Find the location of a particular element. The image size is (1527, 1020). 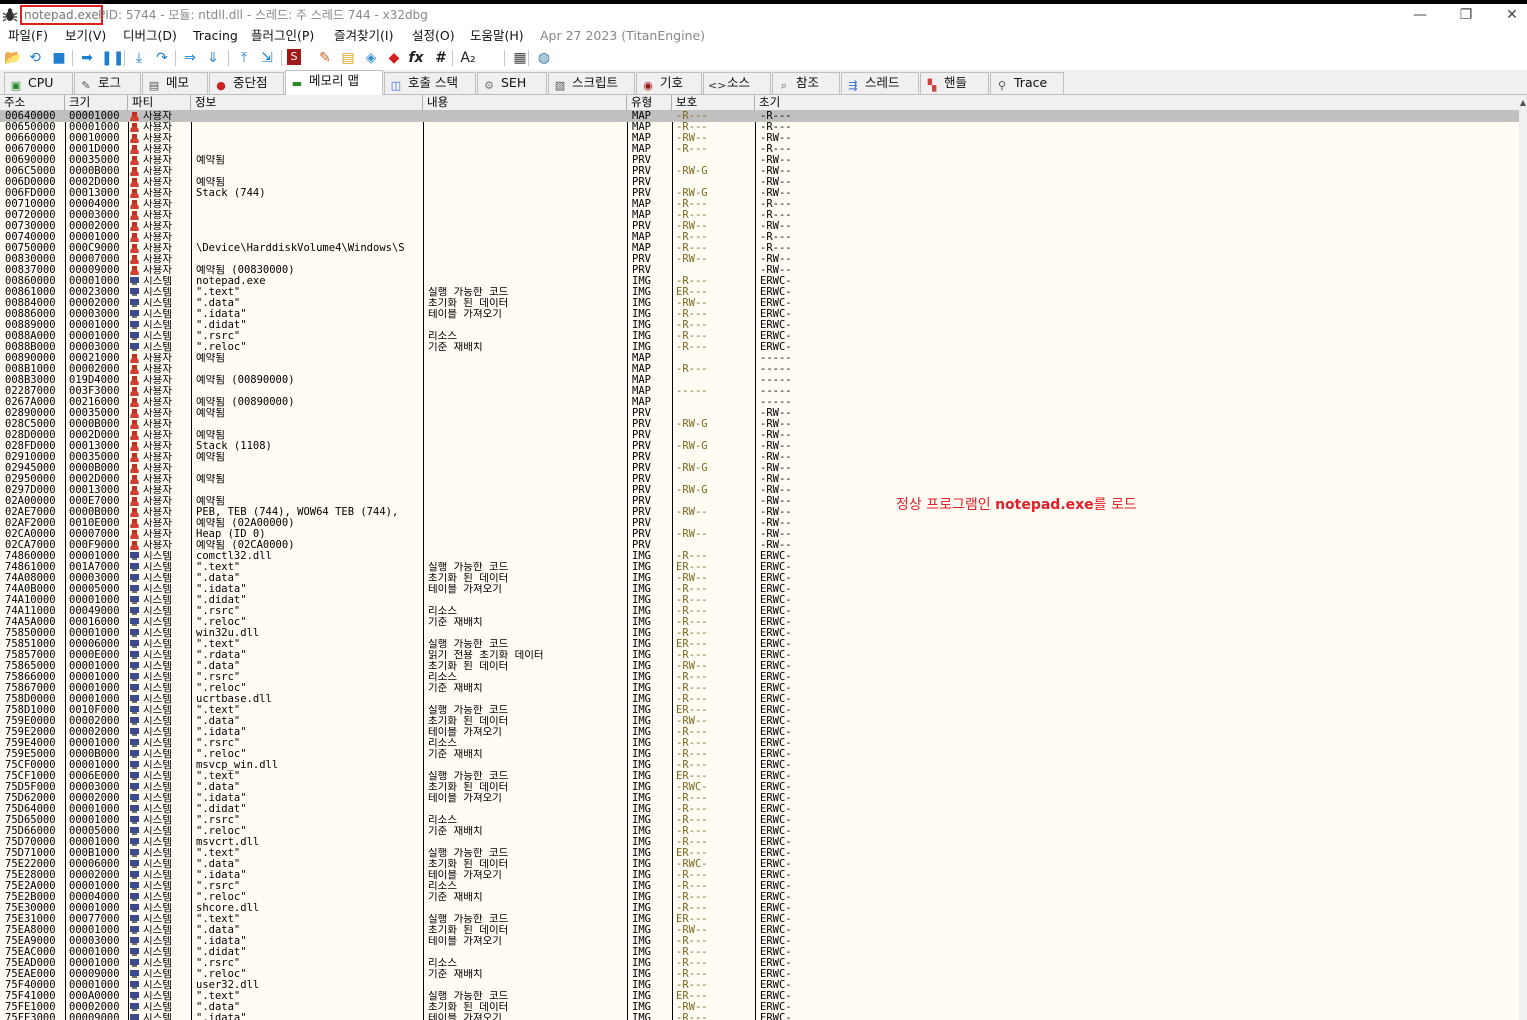

minimize-button: — is located at coordinates (1420, 15).